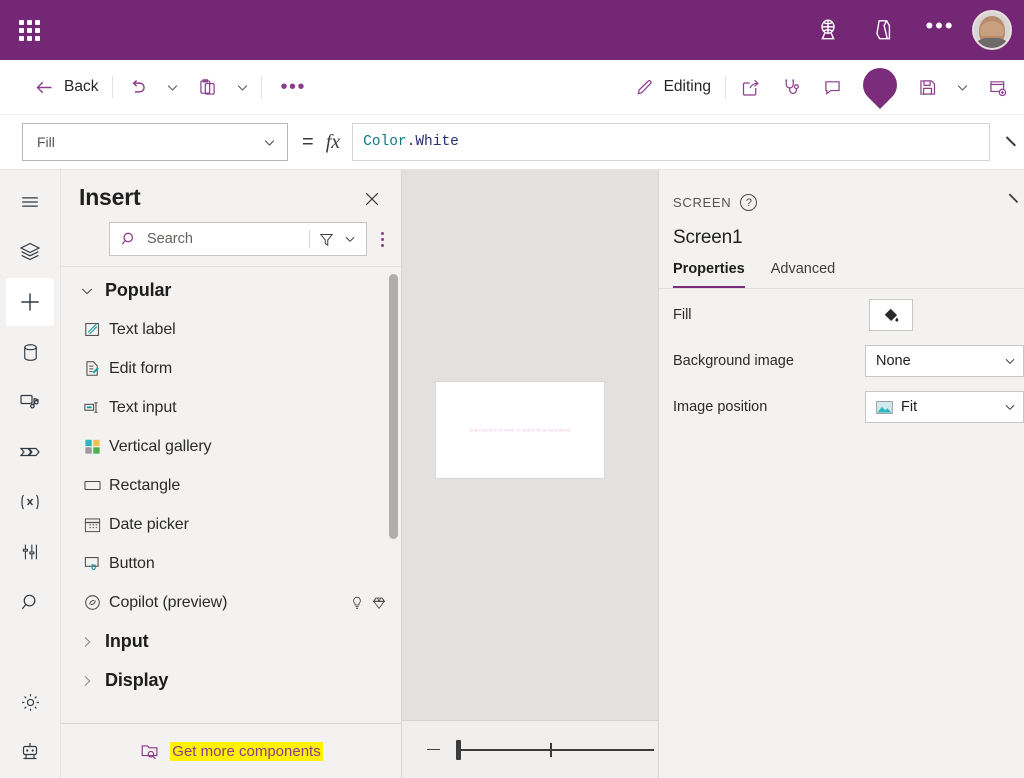 Image resolution: width=1024 pixels, height=778 pixels. I want to click on save-button, so click(927, 87).